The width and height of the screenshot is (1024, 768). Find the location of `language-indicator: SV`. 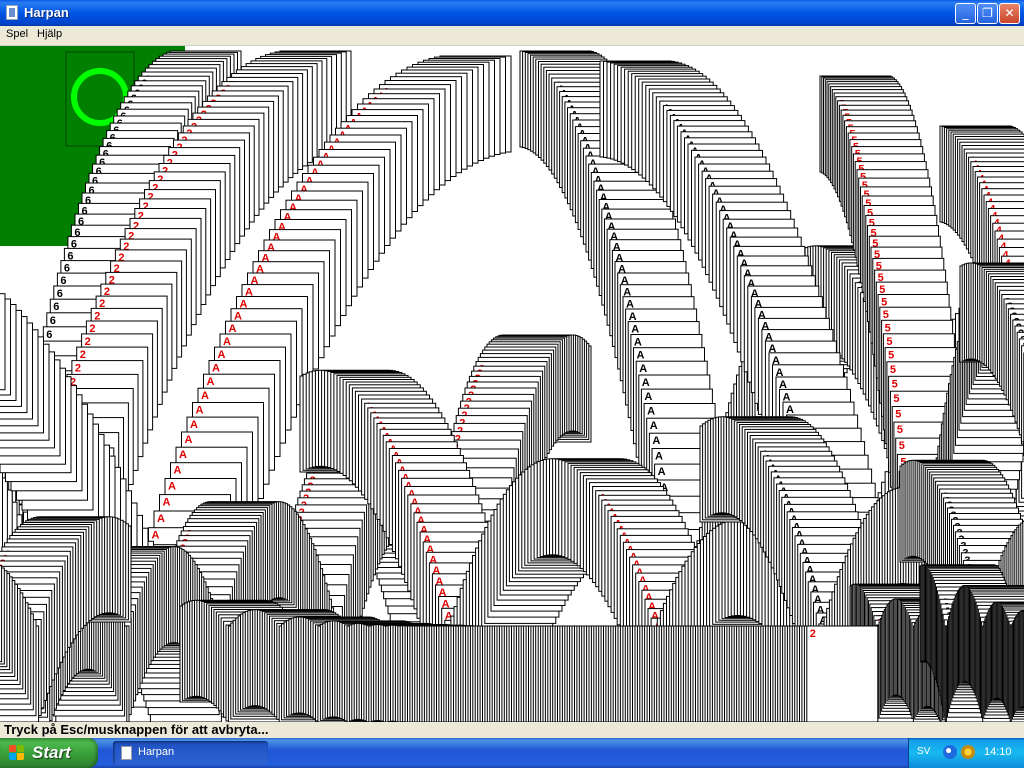

language-indicator: SV is located at coordinates (923, 751).